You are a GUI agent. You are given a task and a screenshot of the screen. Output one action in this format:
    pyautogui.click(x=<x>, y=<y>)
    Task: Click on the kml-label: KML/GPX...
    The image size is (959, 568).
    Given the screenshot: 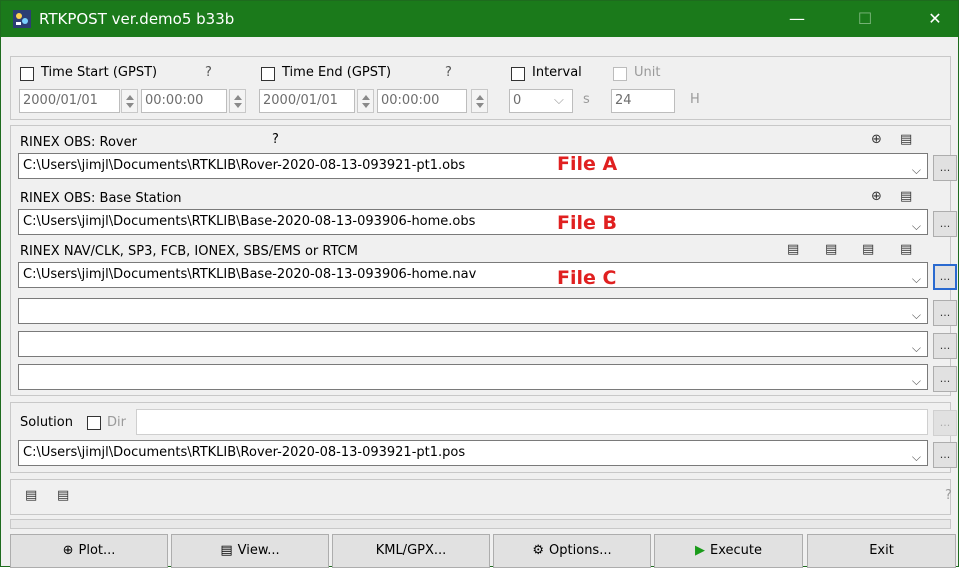 What is the action you would take?
    pyautogui.click(x=411, y=550)
    